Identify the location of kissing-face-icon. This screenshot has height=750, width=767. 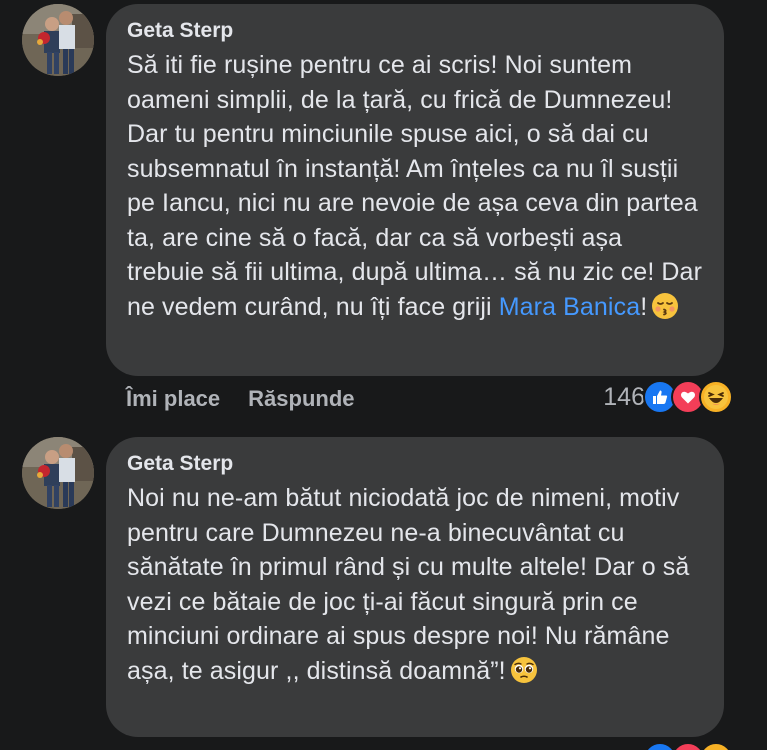
(665, 306).